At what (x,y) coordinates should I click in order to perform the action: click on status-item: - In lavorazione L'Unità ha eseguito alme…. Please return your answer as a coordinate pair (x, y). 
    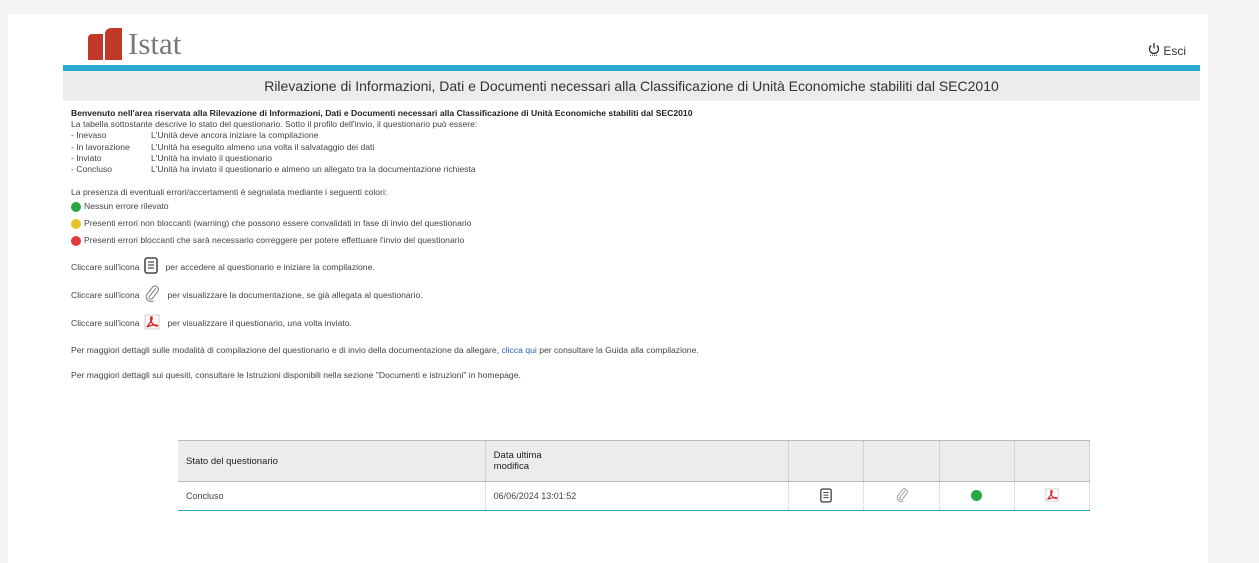
    Looking at the image, I should click on (223, 146).